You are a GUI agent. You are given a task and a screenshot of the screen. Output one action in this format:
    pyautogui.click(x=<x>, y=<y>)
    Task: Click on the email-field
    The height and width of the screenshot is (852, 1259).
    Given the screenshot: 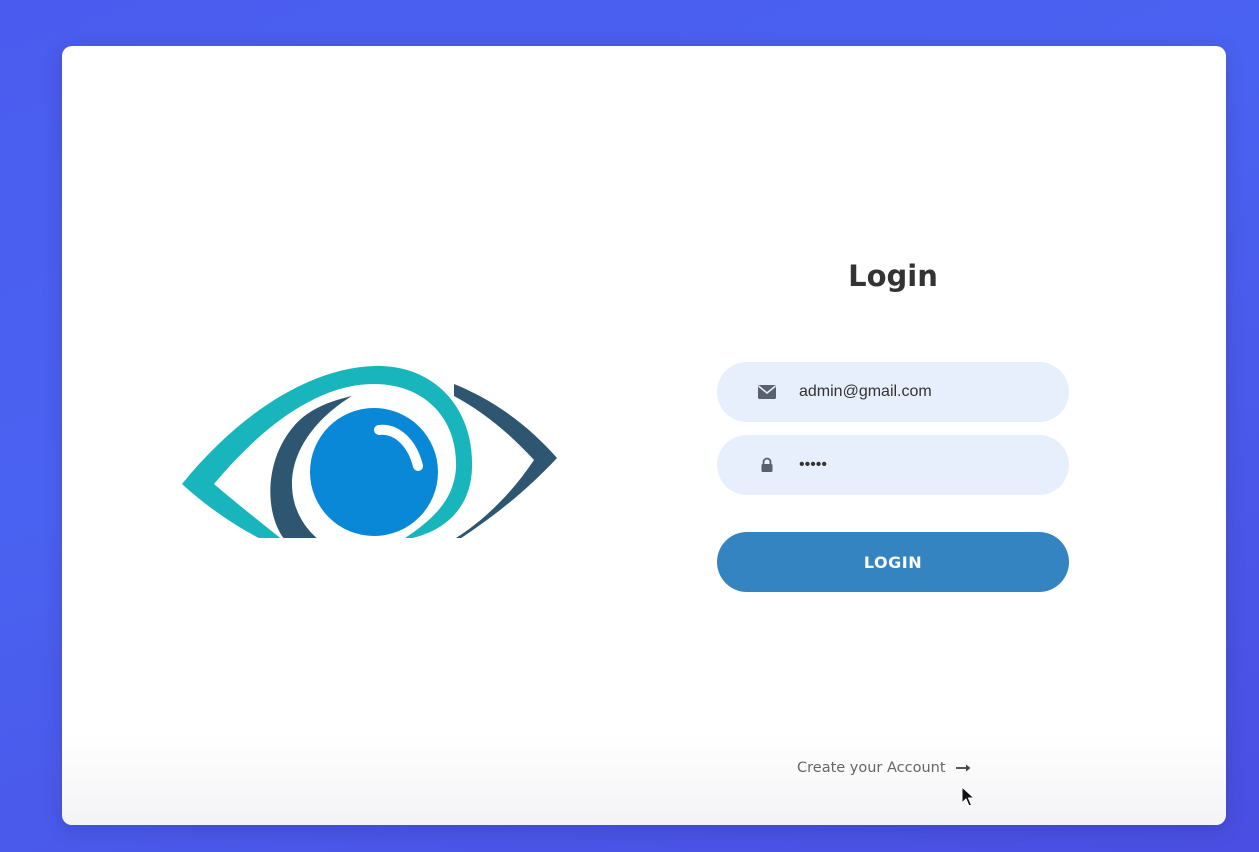 What is the action you would take?
    pyautogui.click(x=893, y=392)
    